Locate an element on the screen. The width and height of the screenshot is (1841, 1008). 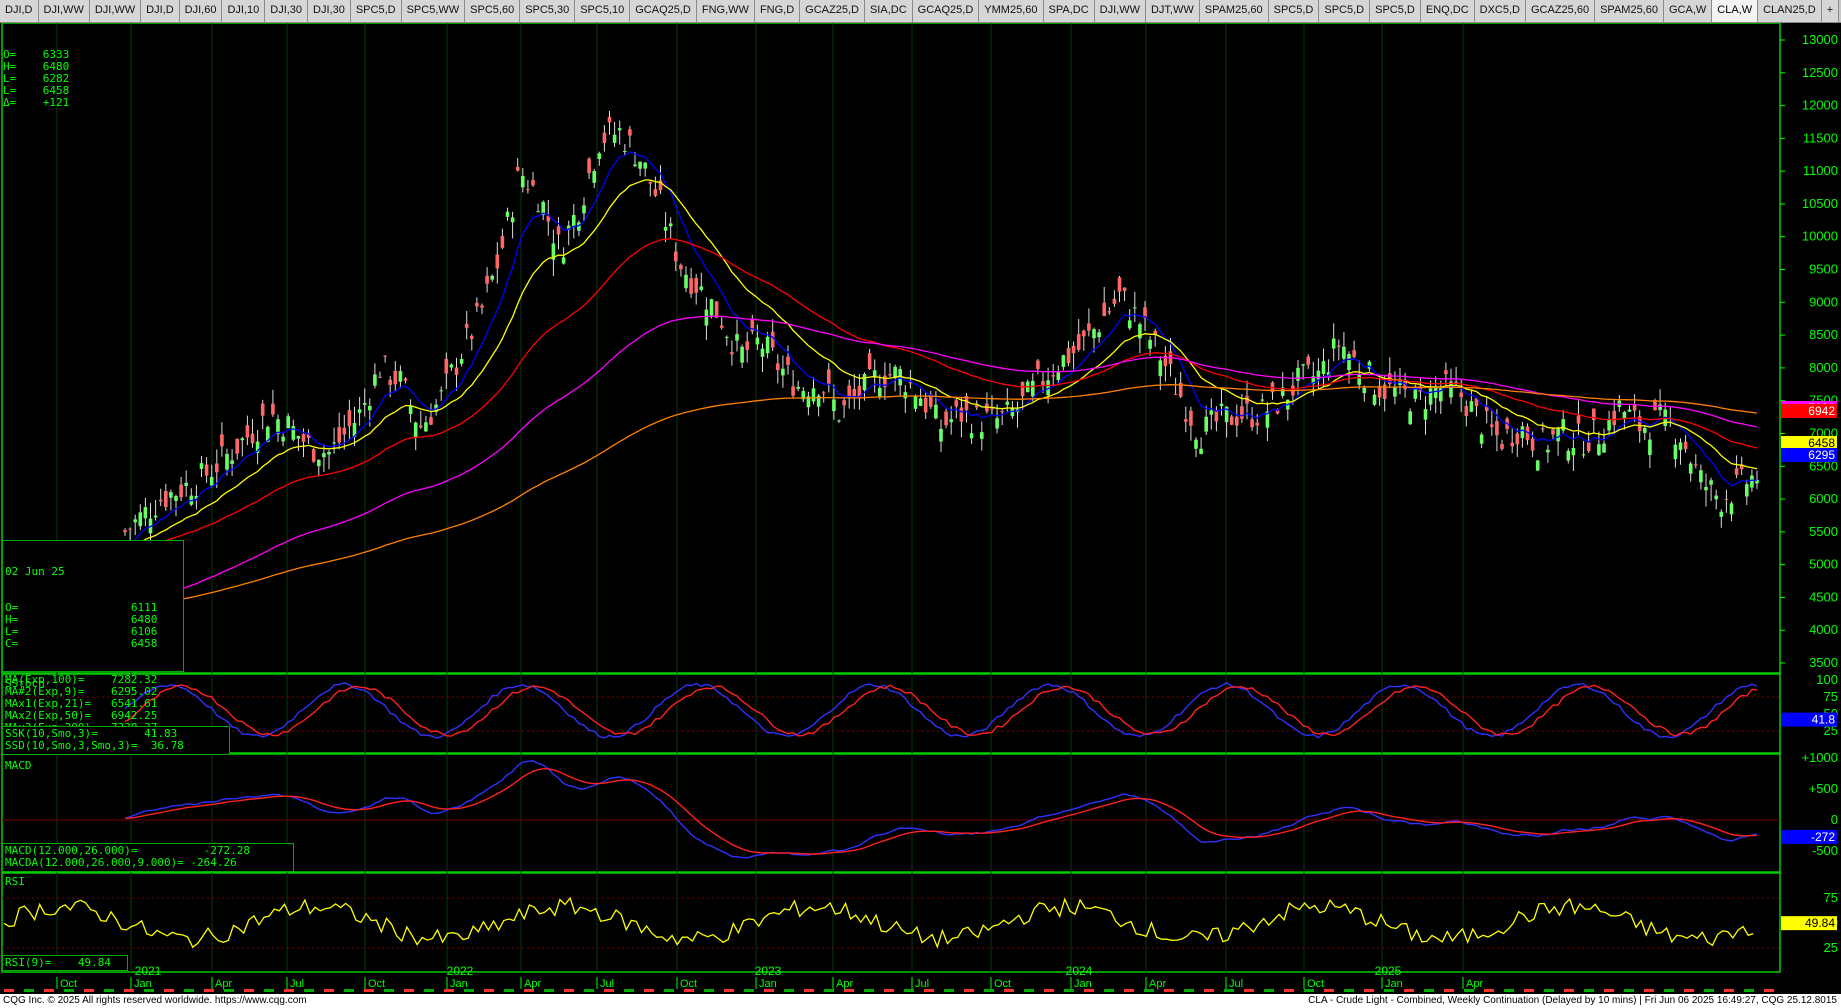
chart-tab-33: CLAN25,D is located at coordinates (1790, 11).